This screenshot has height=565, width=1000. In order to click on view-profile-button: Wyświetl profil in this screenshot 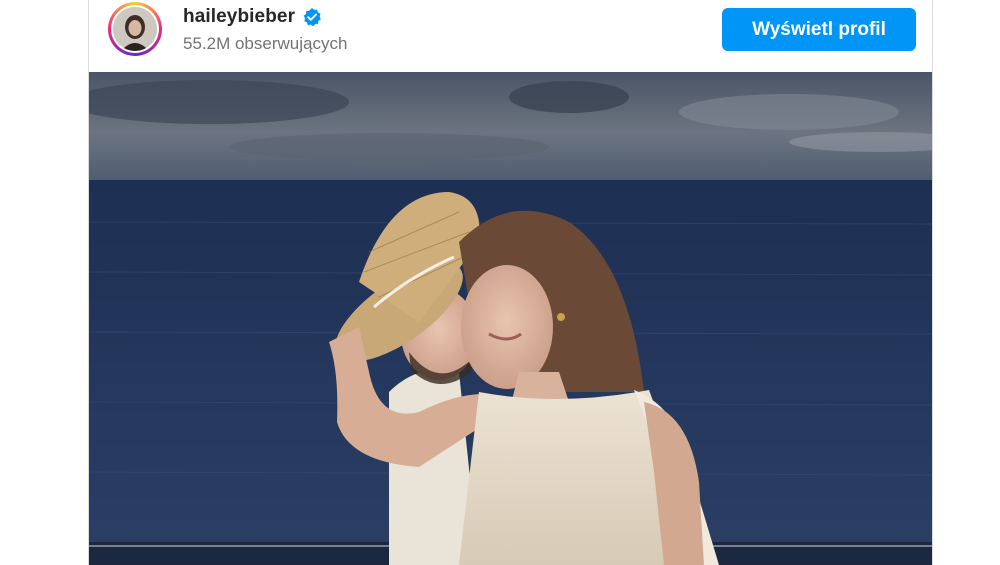, I will do `click(819, 29)`.